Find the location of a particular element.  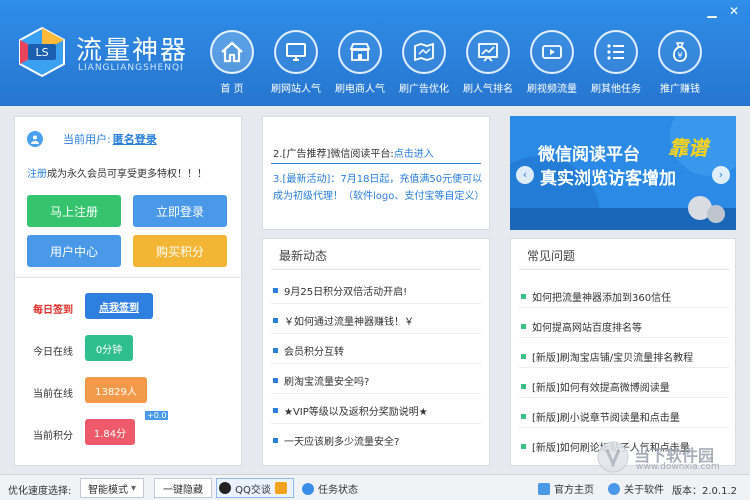

nav-item-ads: 刷广告优化 is located at coordinates (424, 65).